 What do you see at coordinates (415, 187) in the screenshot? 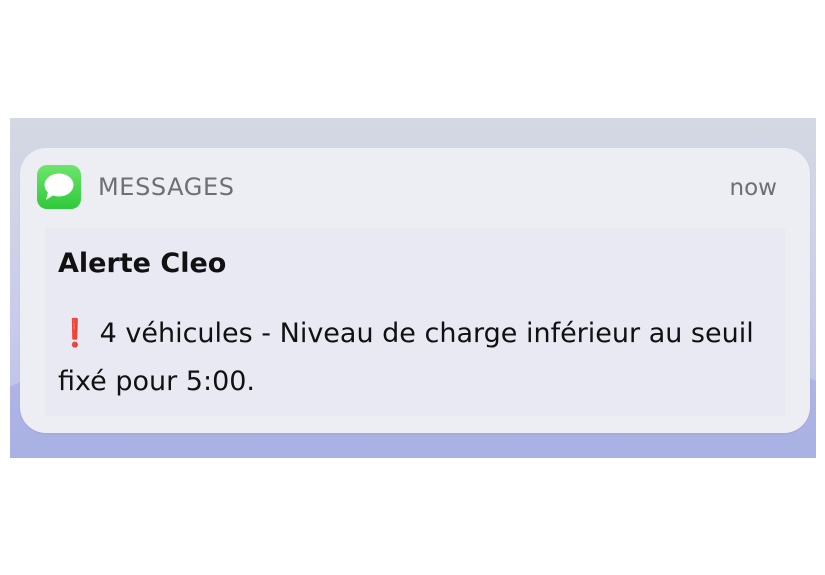
I see `notification-header: MESSAGES now` at bounding box center [415, 187].